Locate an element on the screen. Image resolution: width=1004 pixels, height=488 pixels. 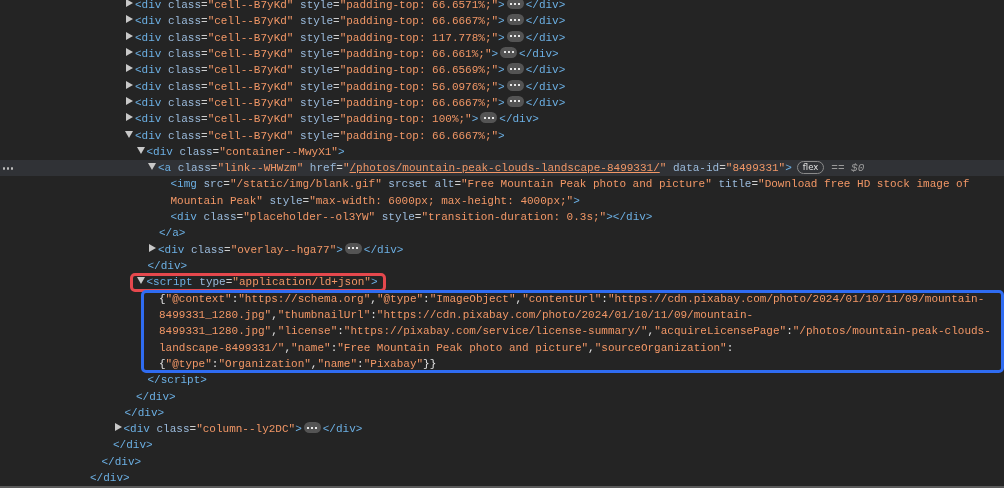
tag-text: <div class="cell--B7yKd" style="padding-top: 66.661%;"> is located at coordinates (317, 53).